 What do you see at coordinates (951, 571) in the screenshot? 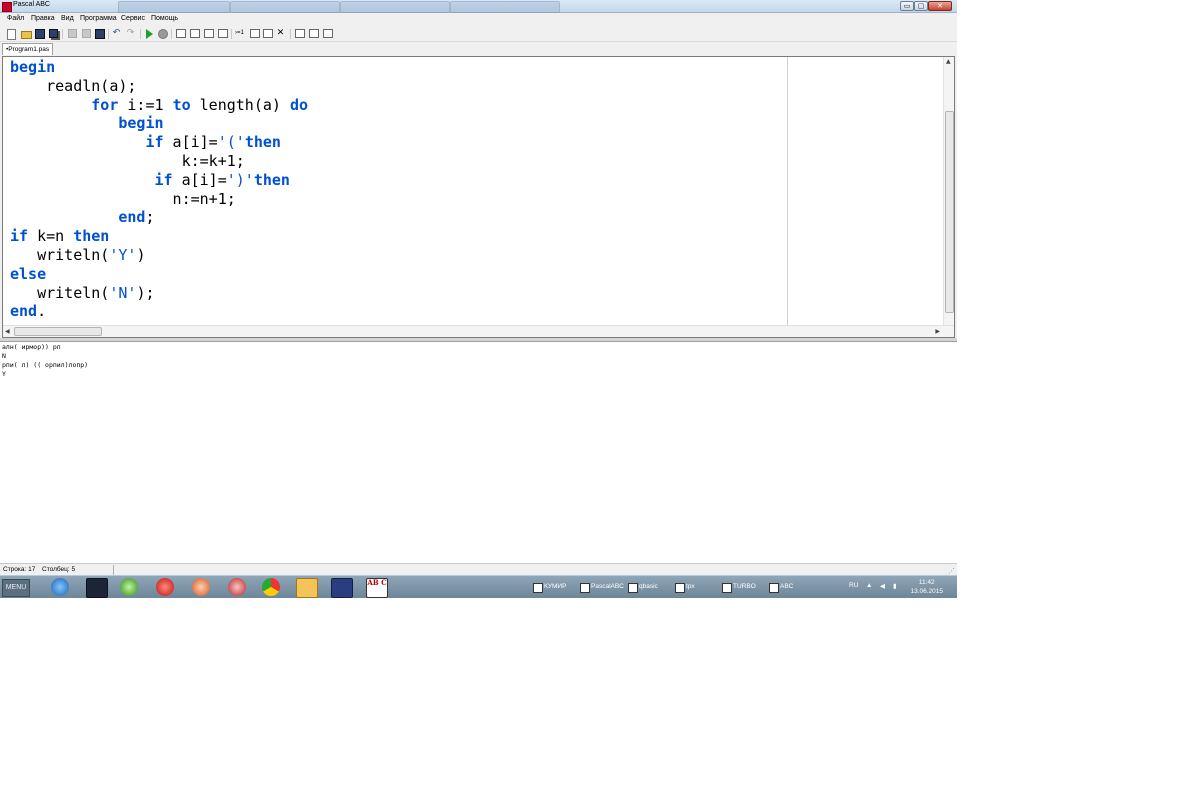
I see `resize-grip-icon: ⋰` at bounding box center [951, 571].